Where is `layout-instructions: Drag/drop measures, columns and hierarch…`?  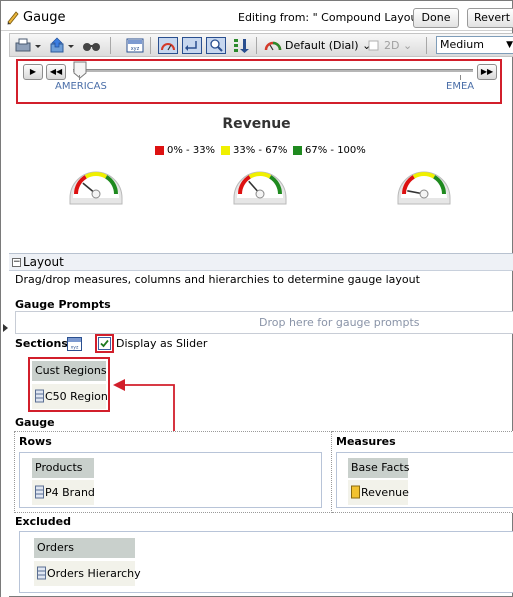
layout-instructions: Drag/drop measures, columns and hierarch… is located at coordinates (217, 279).